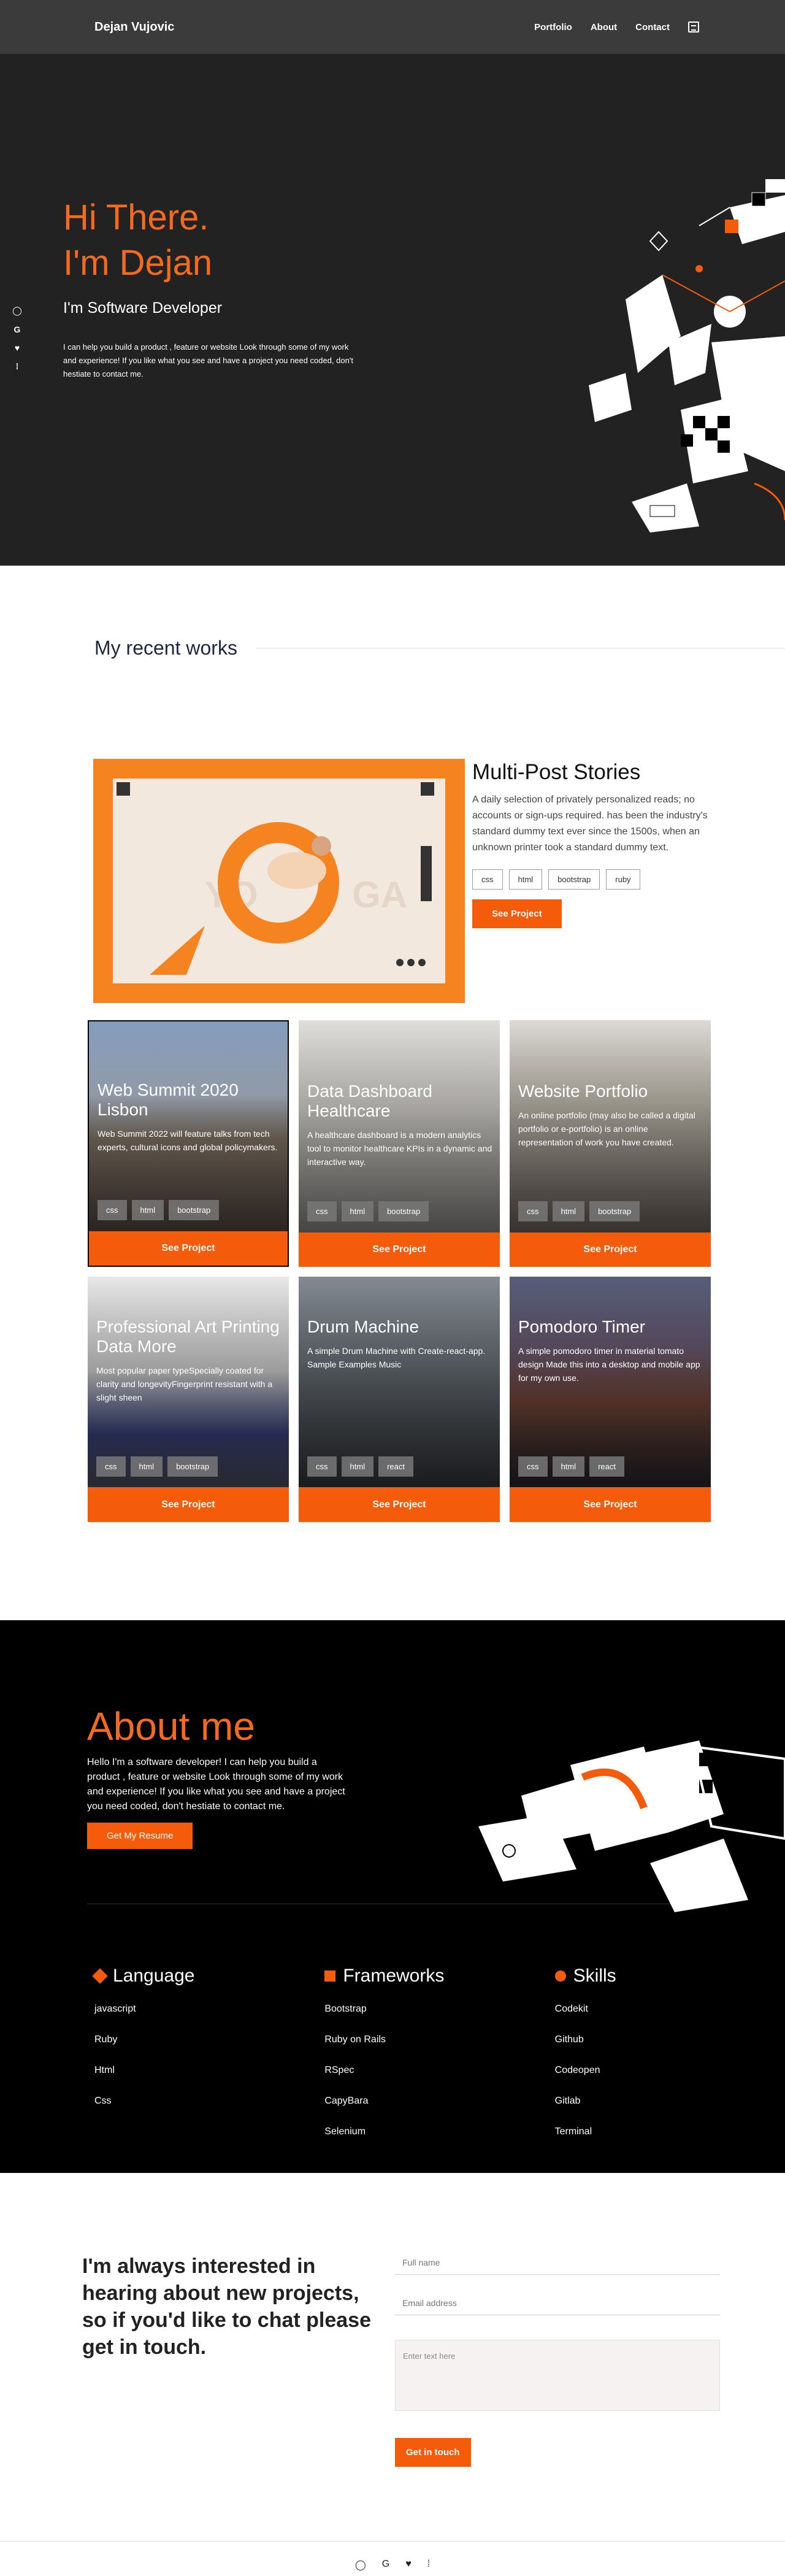  Describe the element at coordinates (138, 241) in the screenshot. I see `hero-greeting: Hi There. I'm Dejan` at that location.